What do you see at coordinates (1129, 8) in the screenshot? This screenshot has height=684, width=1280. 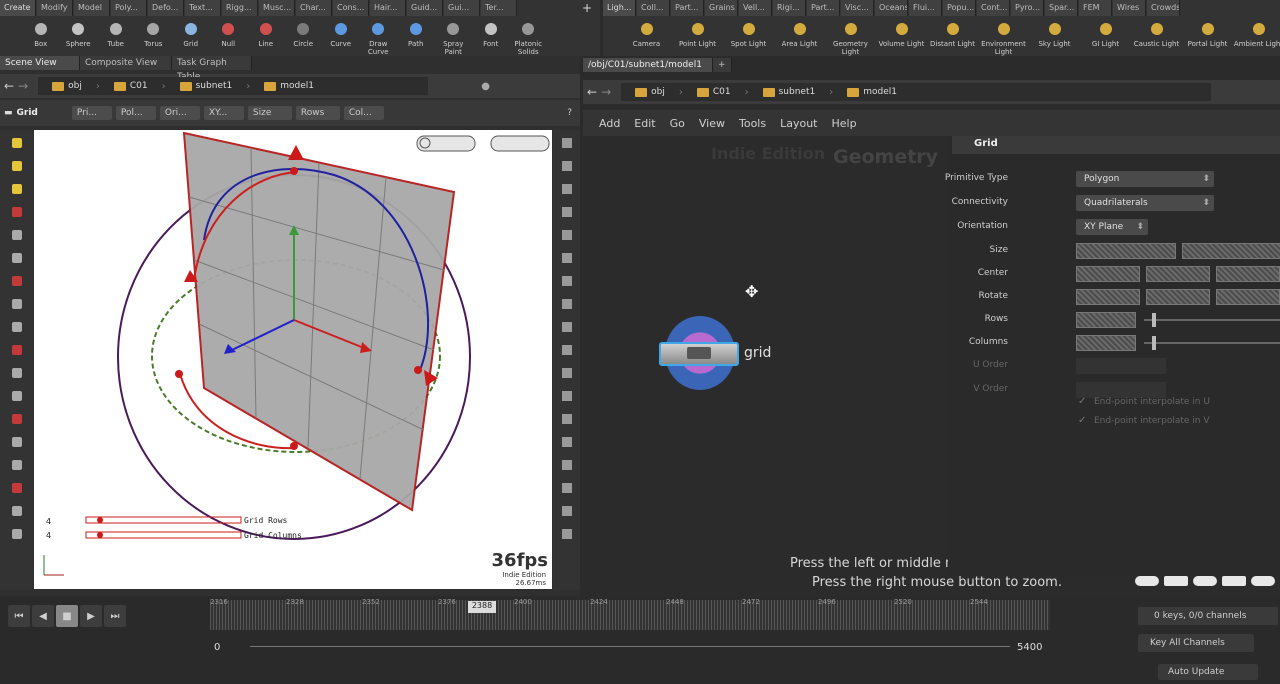 I see `shelf-tab: Wires` at bounding box center [1129, 8].